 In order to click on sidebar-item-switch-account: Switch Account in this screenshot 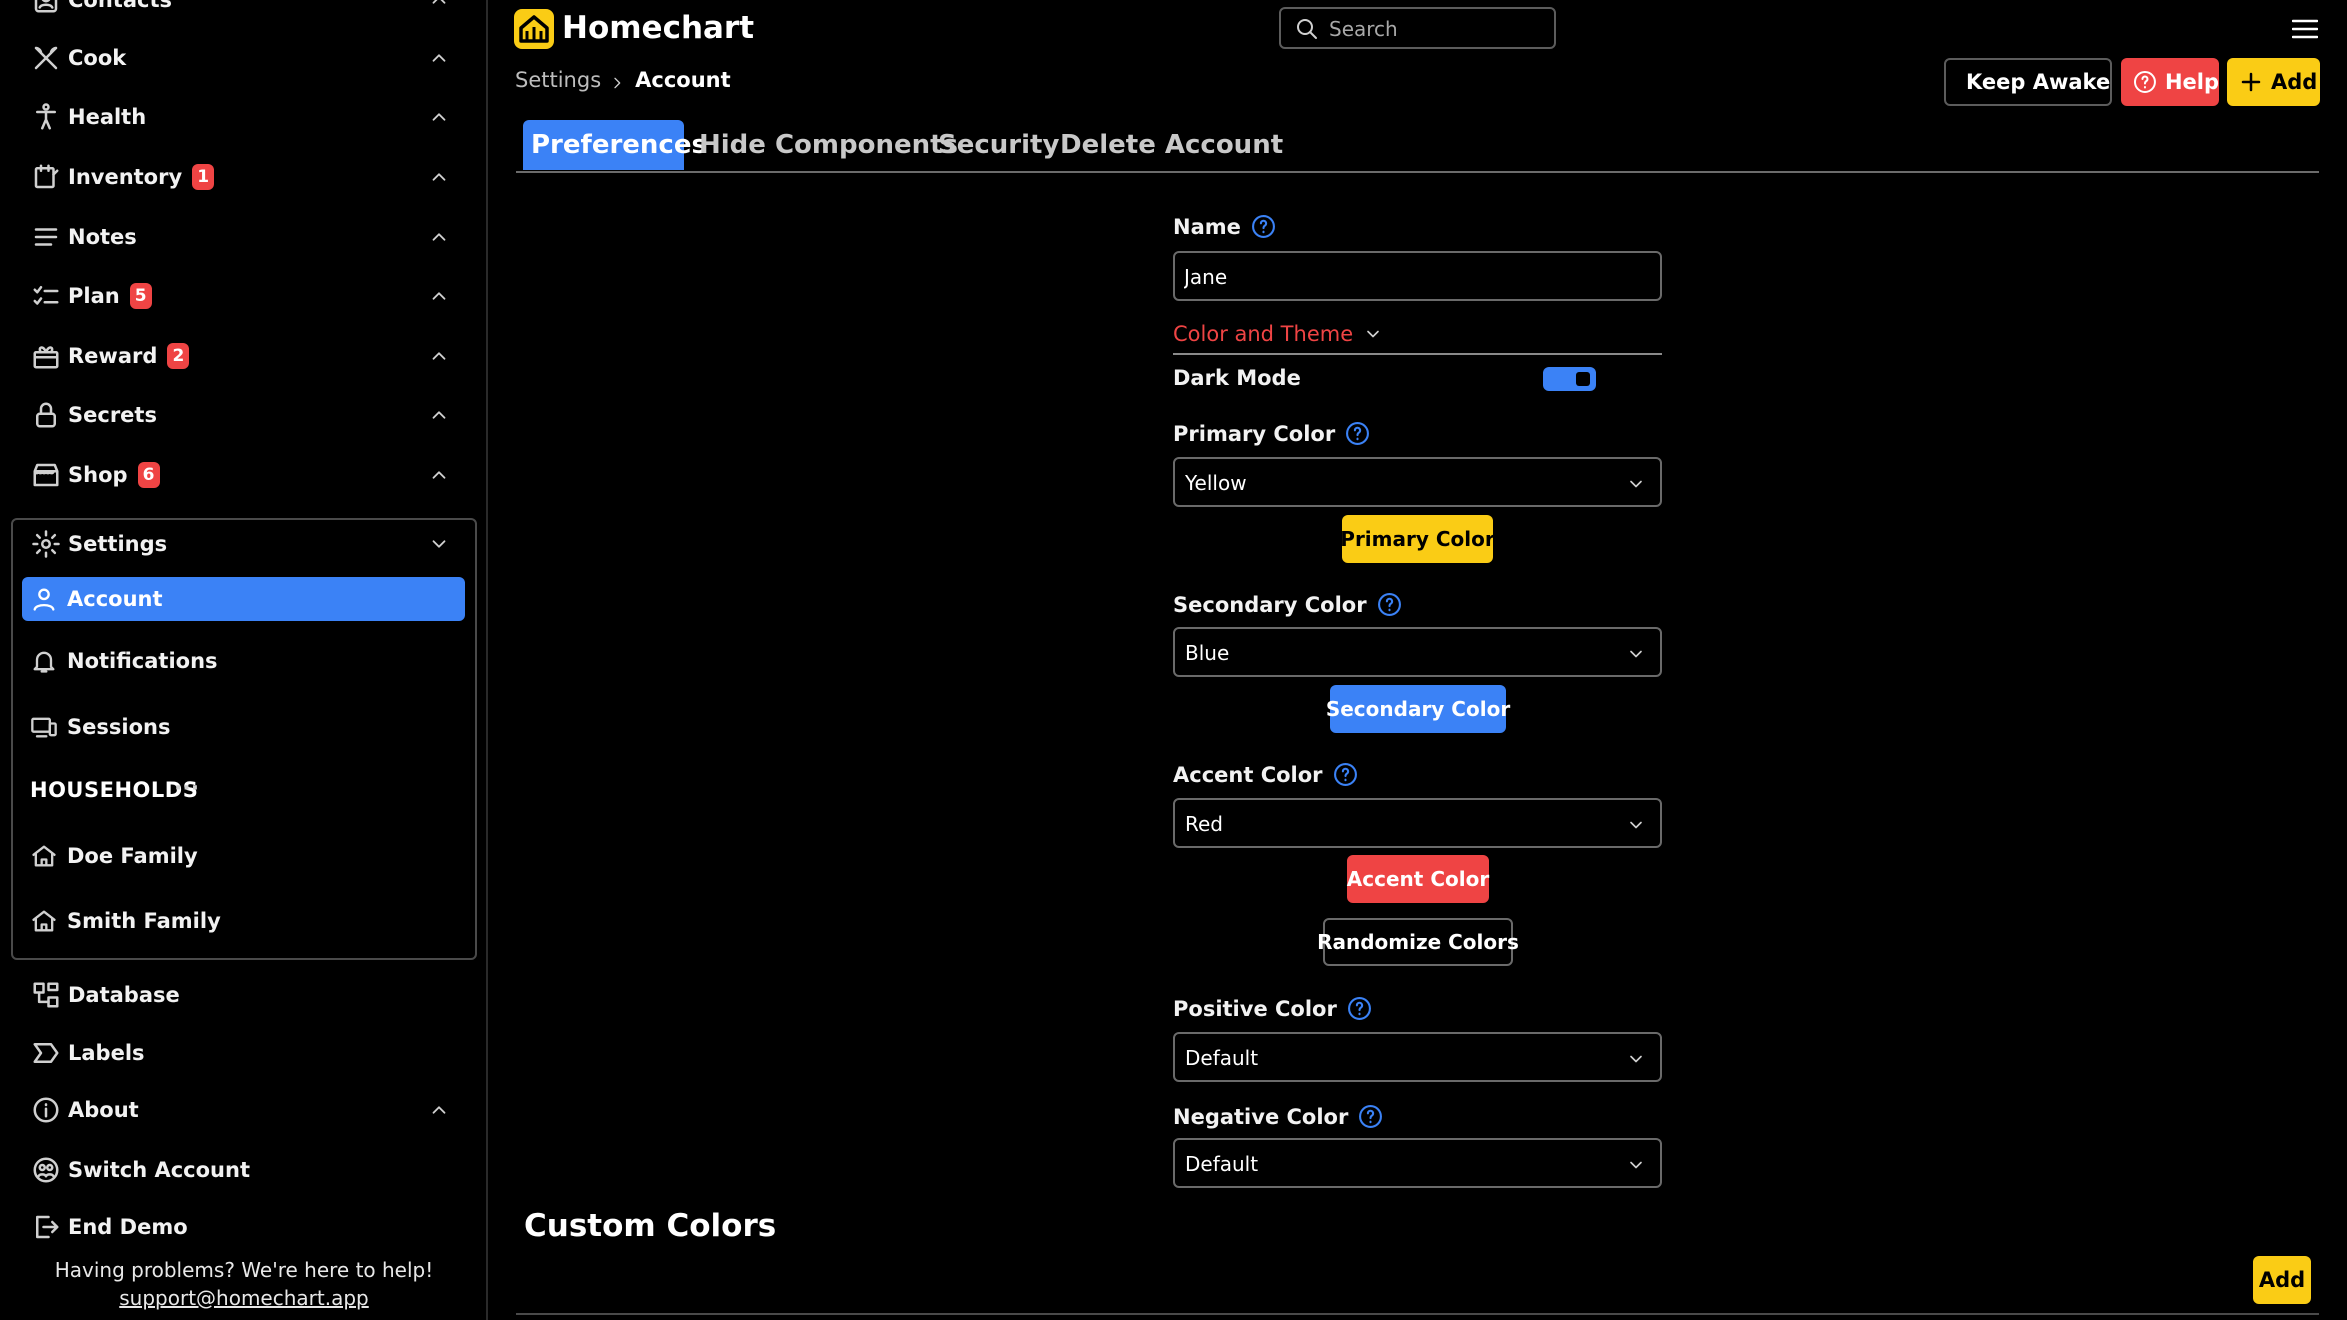, I will do `click(244, 1170)`.